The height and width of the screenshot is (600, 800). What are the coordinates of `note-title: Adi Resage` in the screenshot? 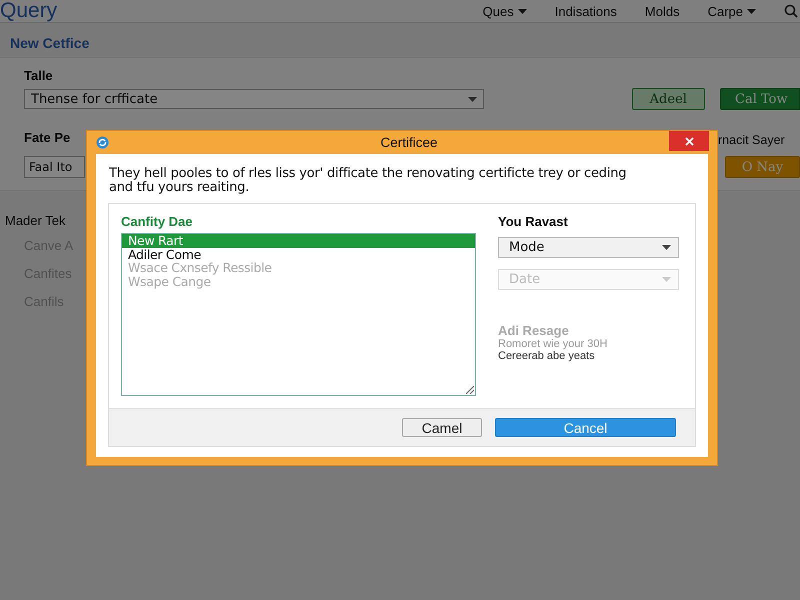 It's located at (534, 330).